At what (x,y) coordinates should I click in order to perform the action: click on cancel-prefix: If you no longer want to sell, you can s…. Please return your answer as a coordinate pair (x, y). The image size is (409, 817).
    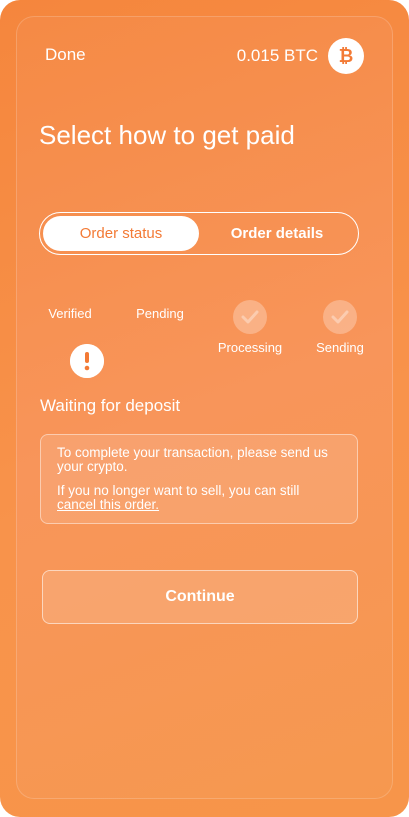
    Looking at the image, I should click on (178, 490).